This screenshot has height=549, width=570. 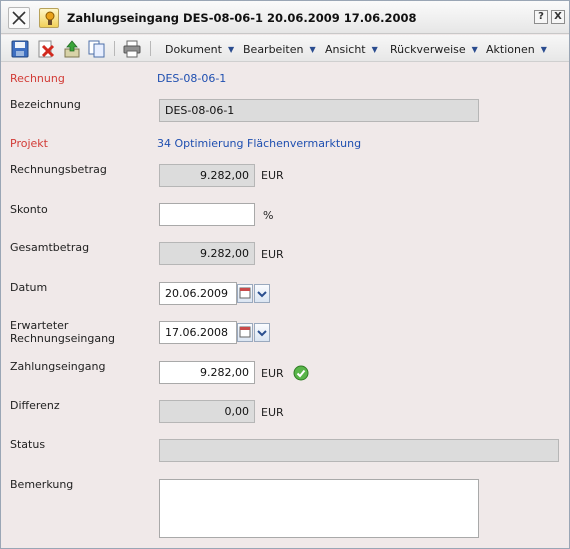 I want to click on help-button: ?, so click(x=541, y=17).